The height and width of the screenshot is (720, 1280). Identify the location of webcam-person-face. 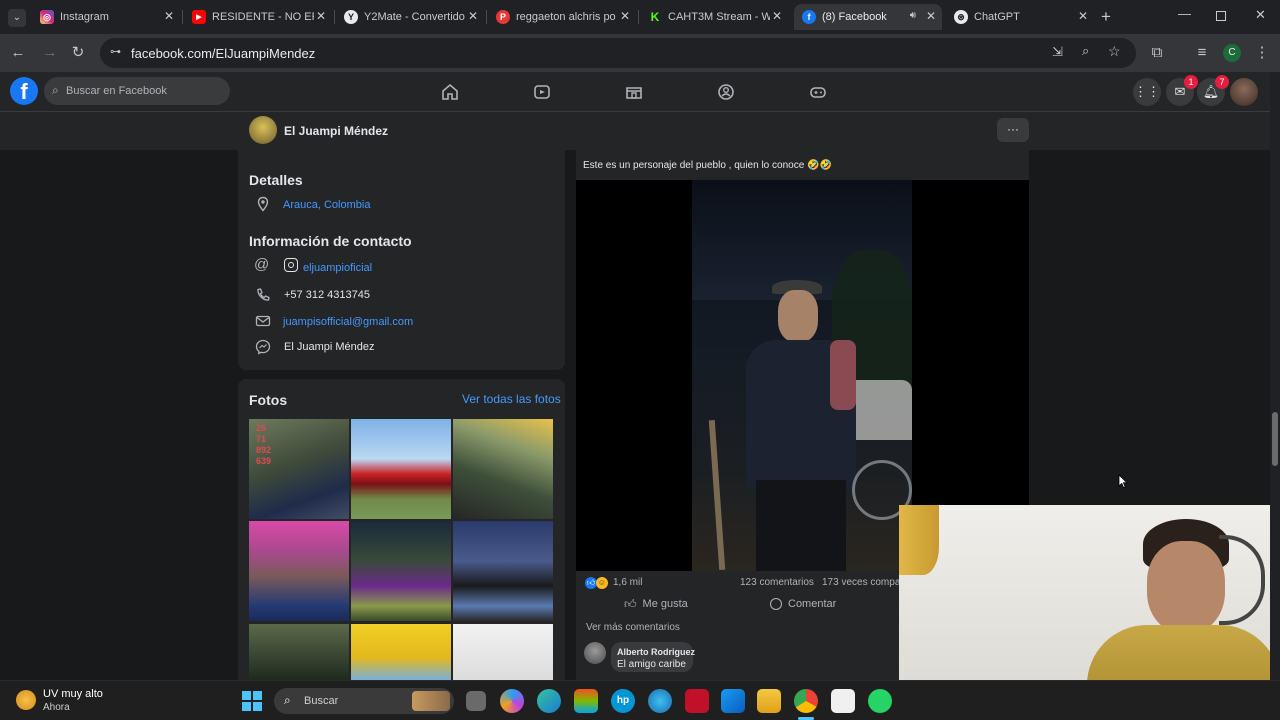
(1186, 587).